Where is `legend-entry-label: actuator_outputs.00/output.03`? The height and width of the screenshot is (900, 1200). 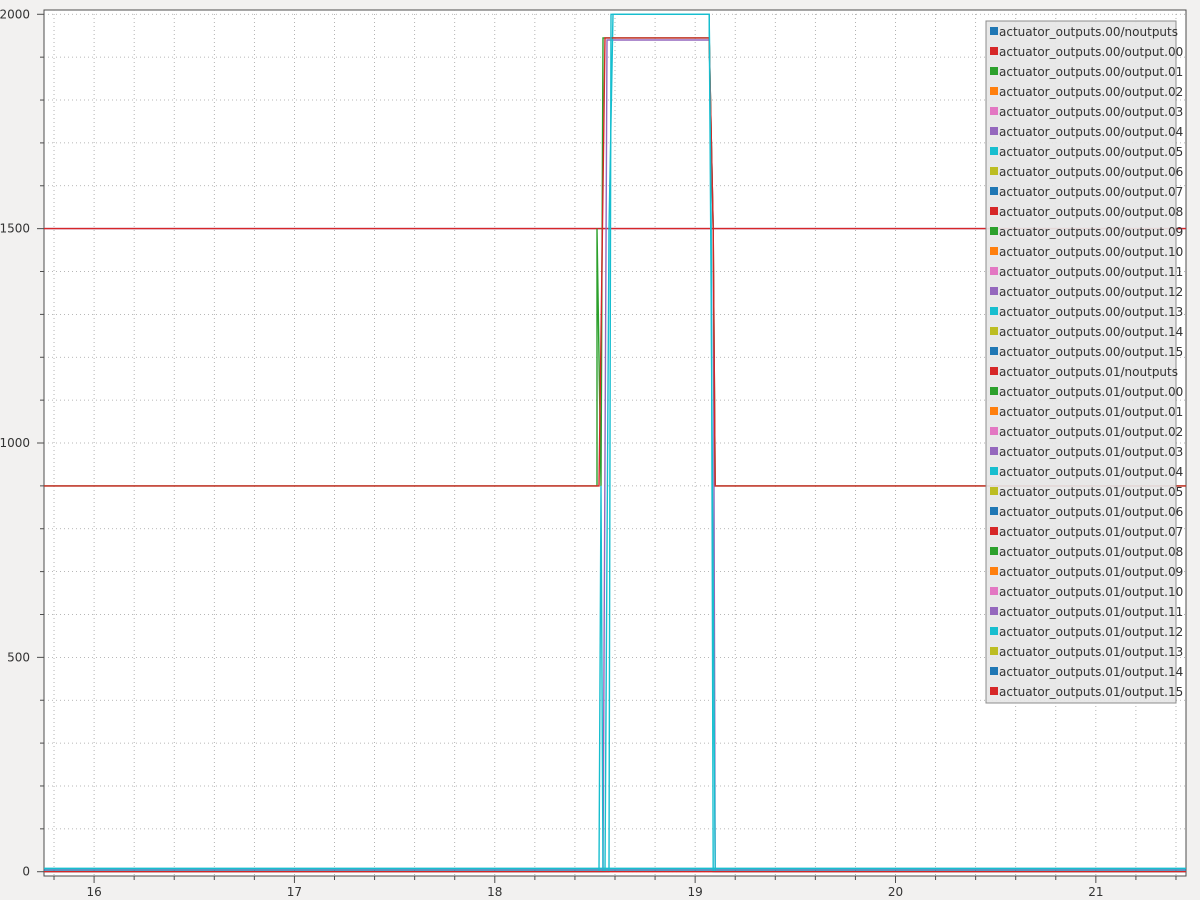
legend-entry-label: actuator_outputs.00/output.03 is located at coordinates (1091, 112).